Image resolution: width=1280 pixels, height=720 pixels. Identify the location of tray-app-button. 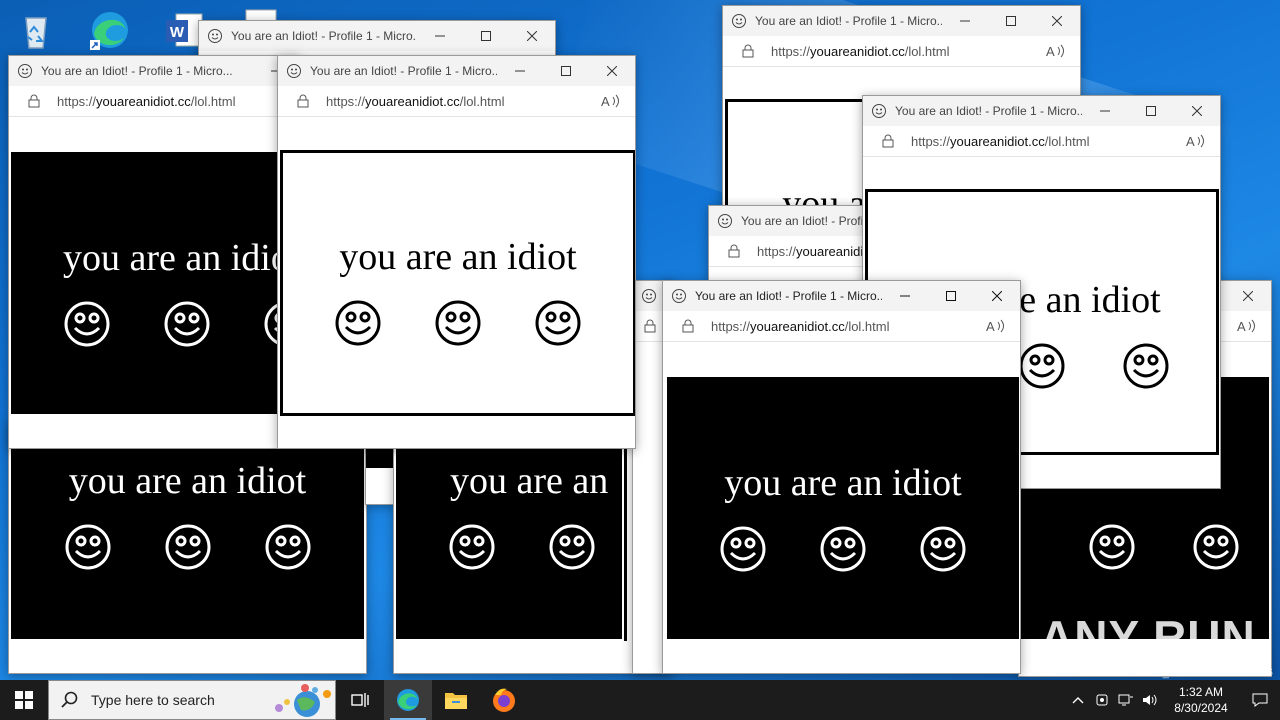
(1102, 700).